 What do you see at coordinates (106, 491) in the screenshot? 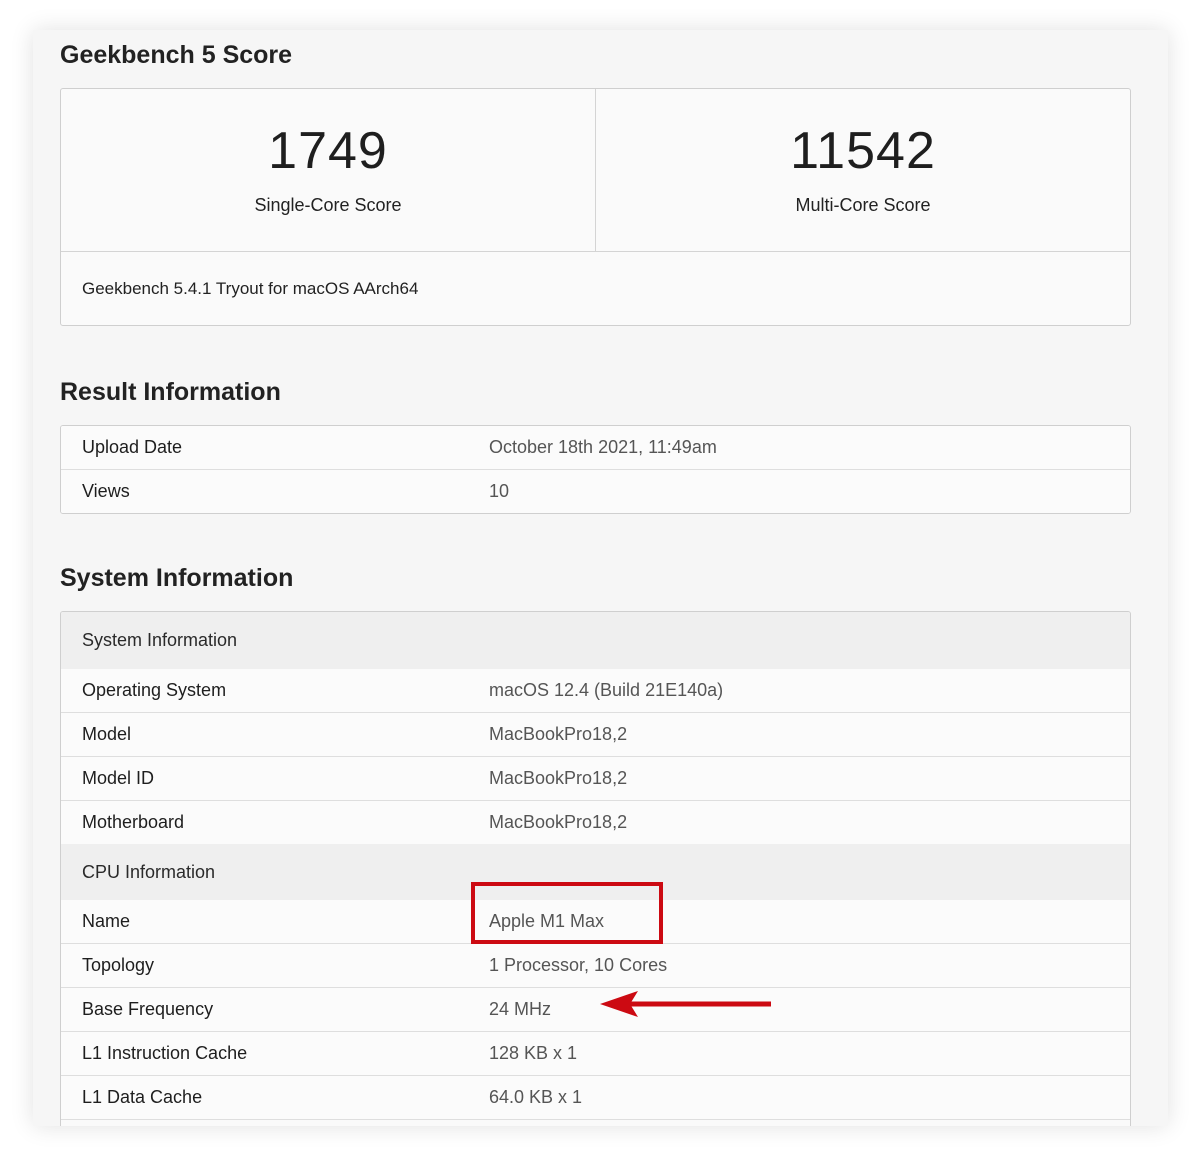
I see `row-key: Views` at bounding box center [106, 491].